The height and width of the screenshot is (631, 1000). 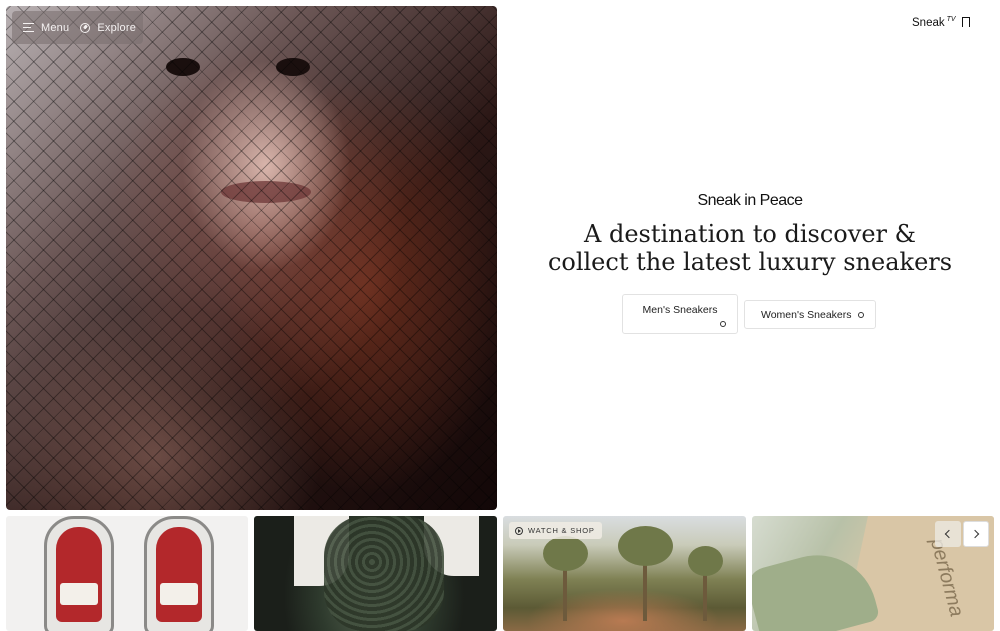 I want to click on brand-name: Sneak, so click(x=928, y=22).